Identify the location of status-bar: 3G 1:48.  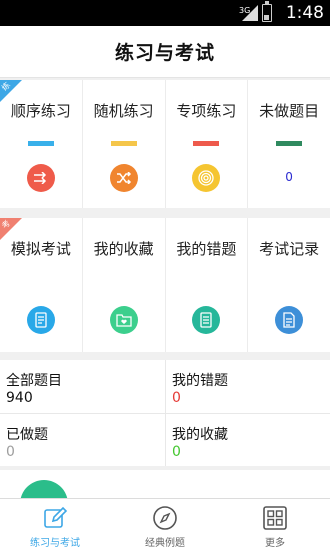
(165, 13).